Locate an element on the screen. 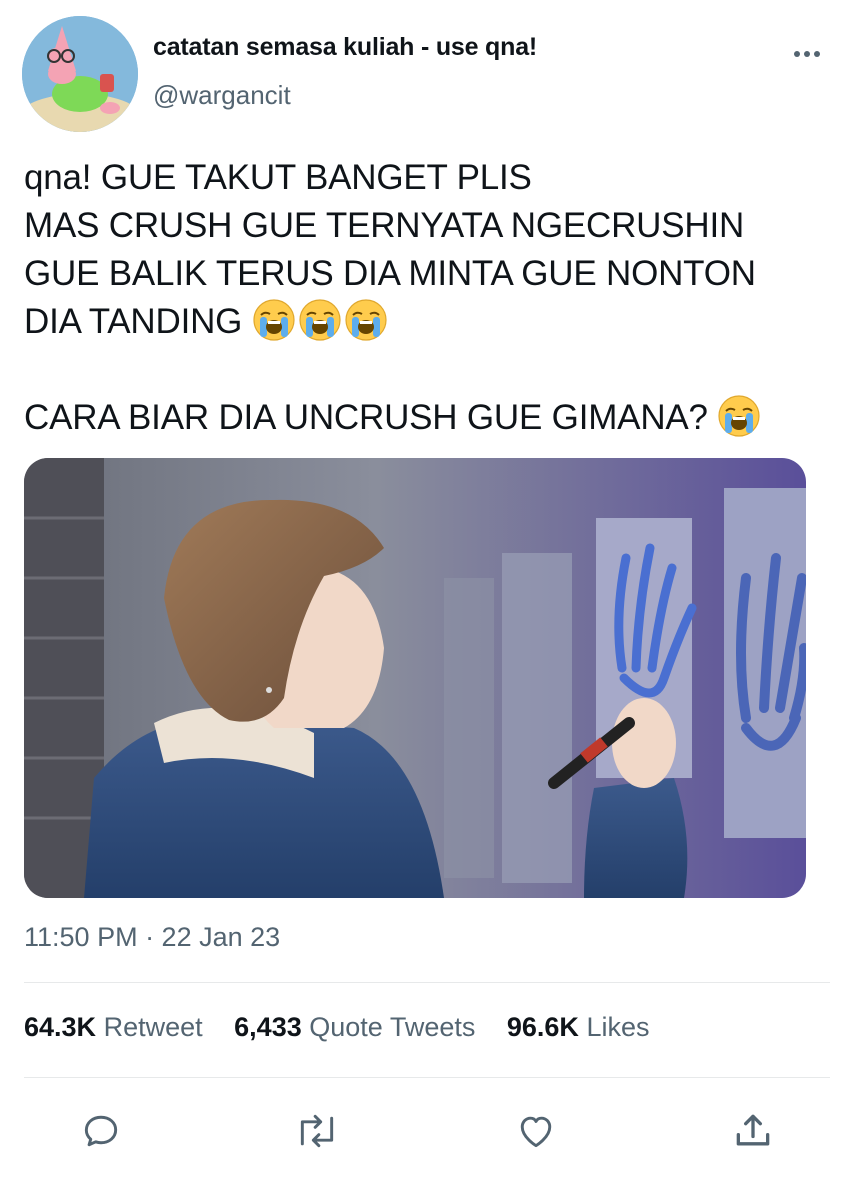 This screenshot has width=853, height=1200. share-button is located at coordinates (753, 1131).